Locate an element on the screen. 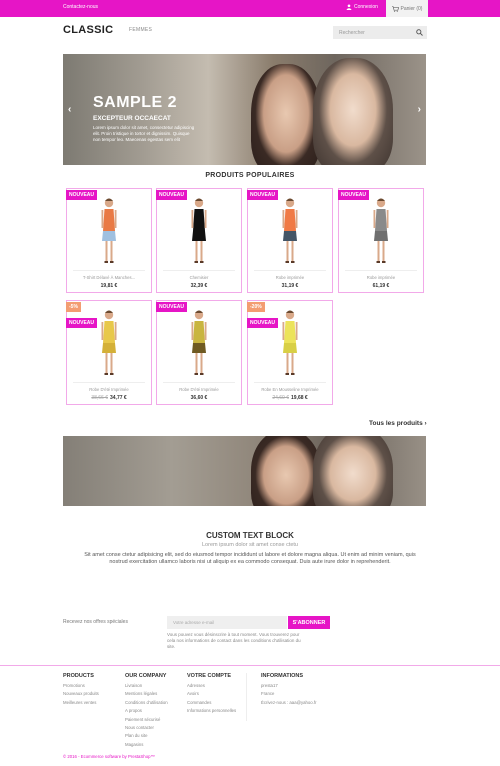 The image size is (500, 766). popular-products-title: PRODUITS POPULAIRES is located at coordinates (250, 175).